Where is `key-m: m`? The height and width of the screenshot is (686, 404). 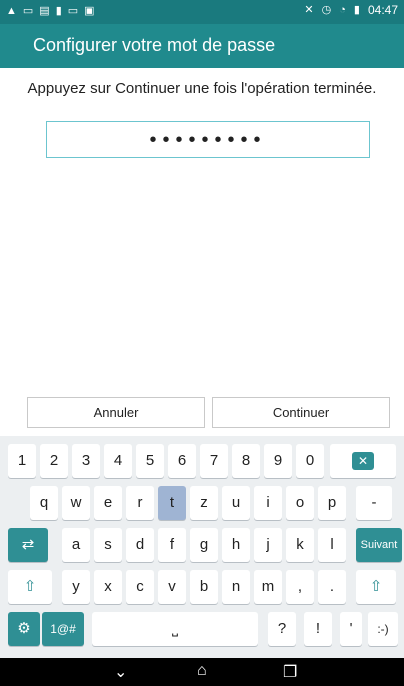 key-m: m is located at coordinates (268, 587).